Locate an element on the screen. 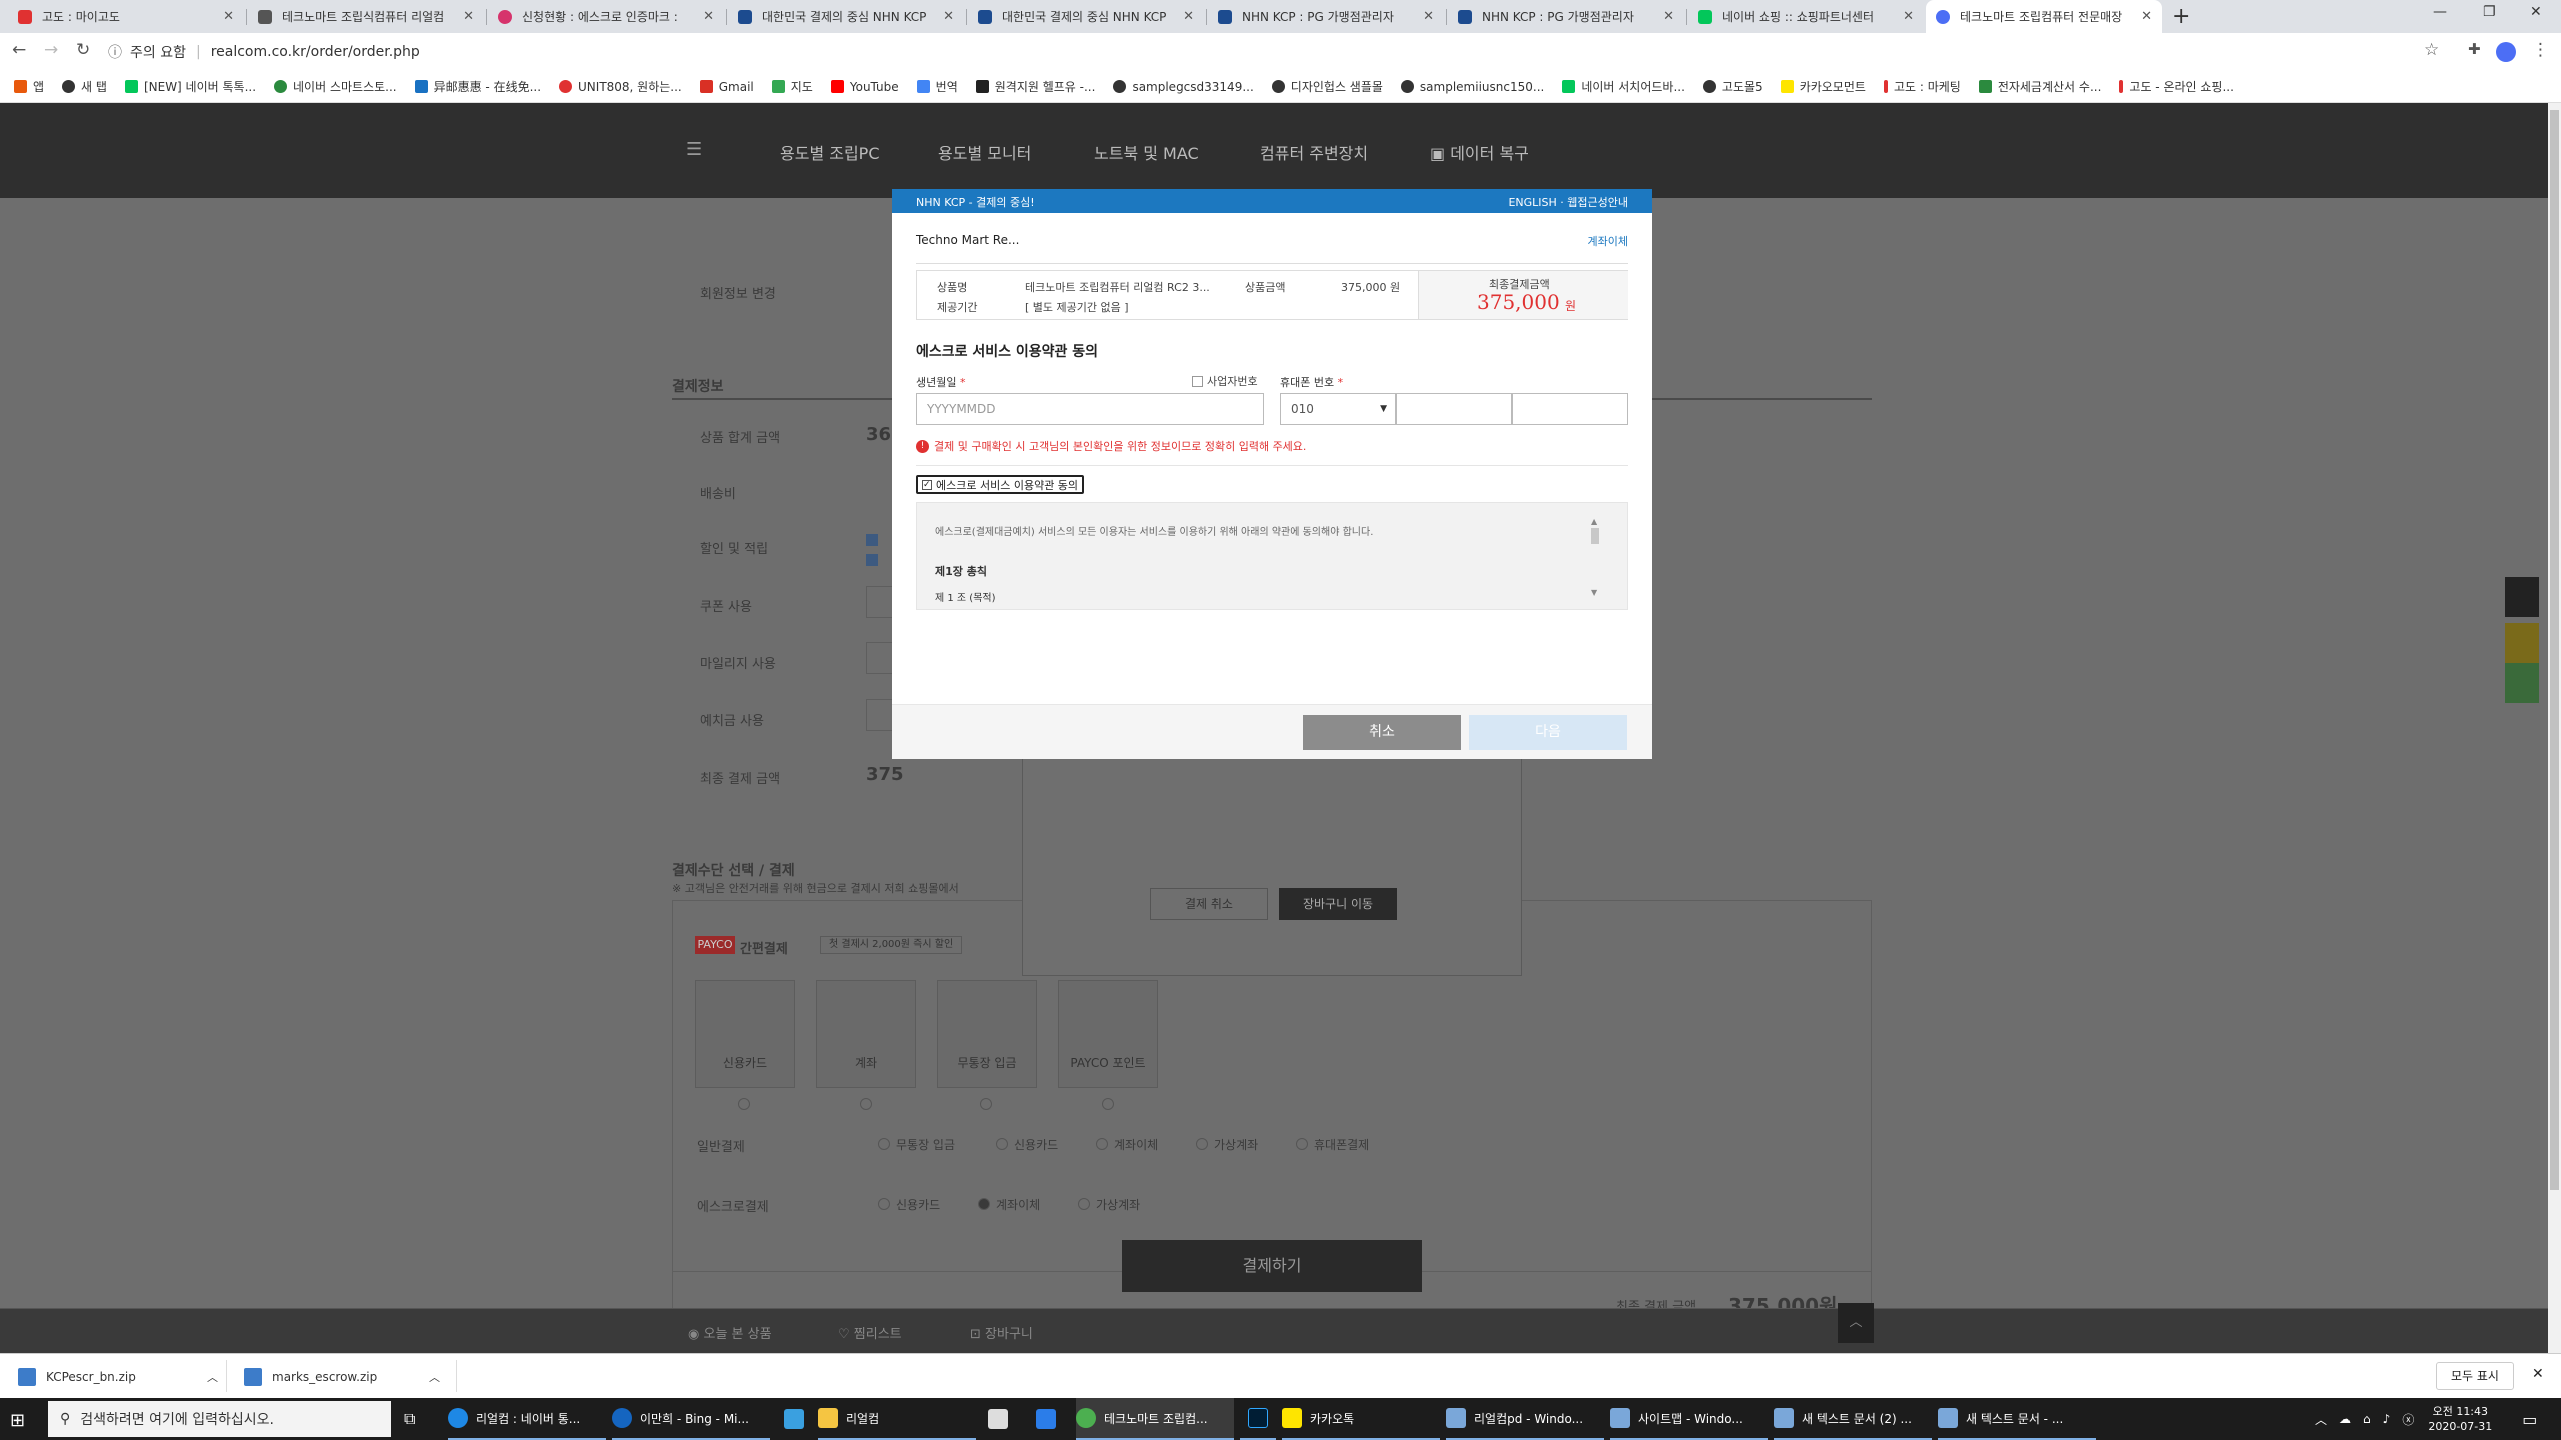 The image size is (2561, 1440). side-talk-icon is located at coordinates (2522, 683).